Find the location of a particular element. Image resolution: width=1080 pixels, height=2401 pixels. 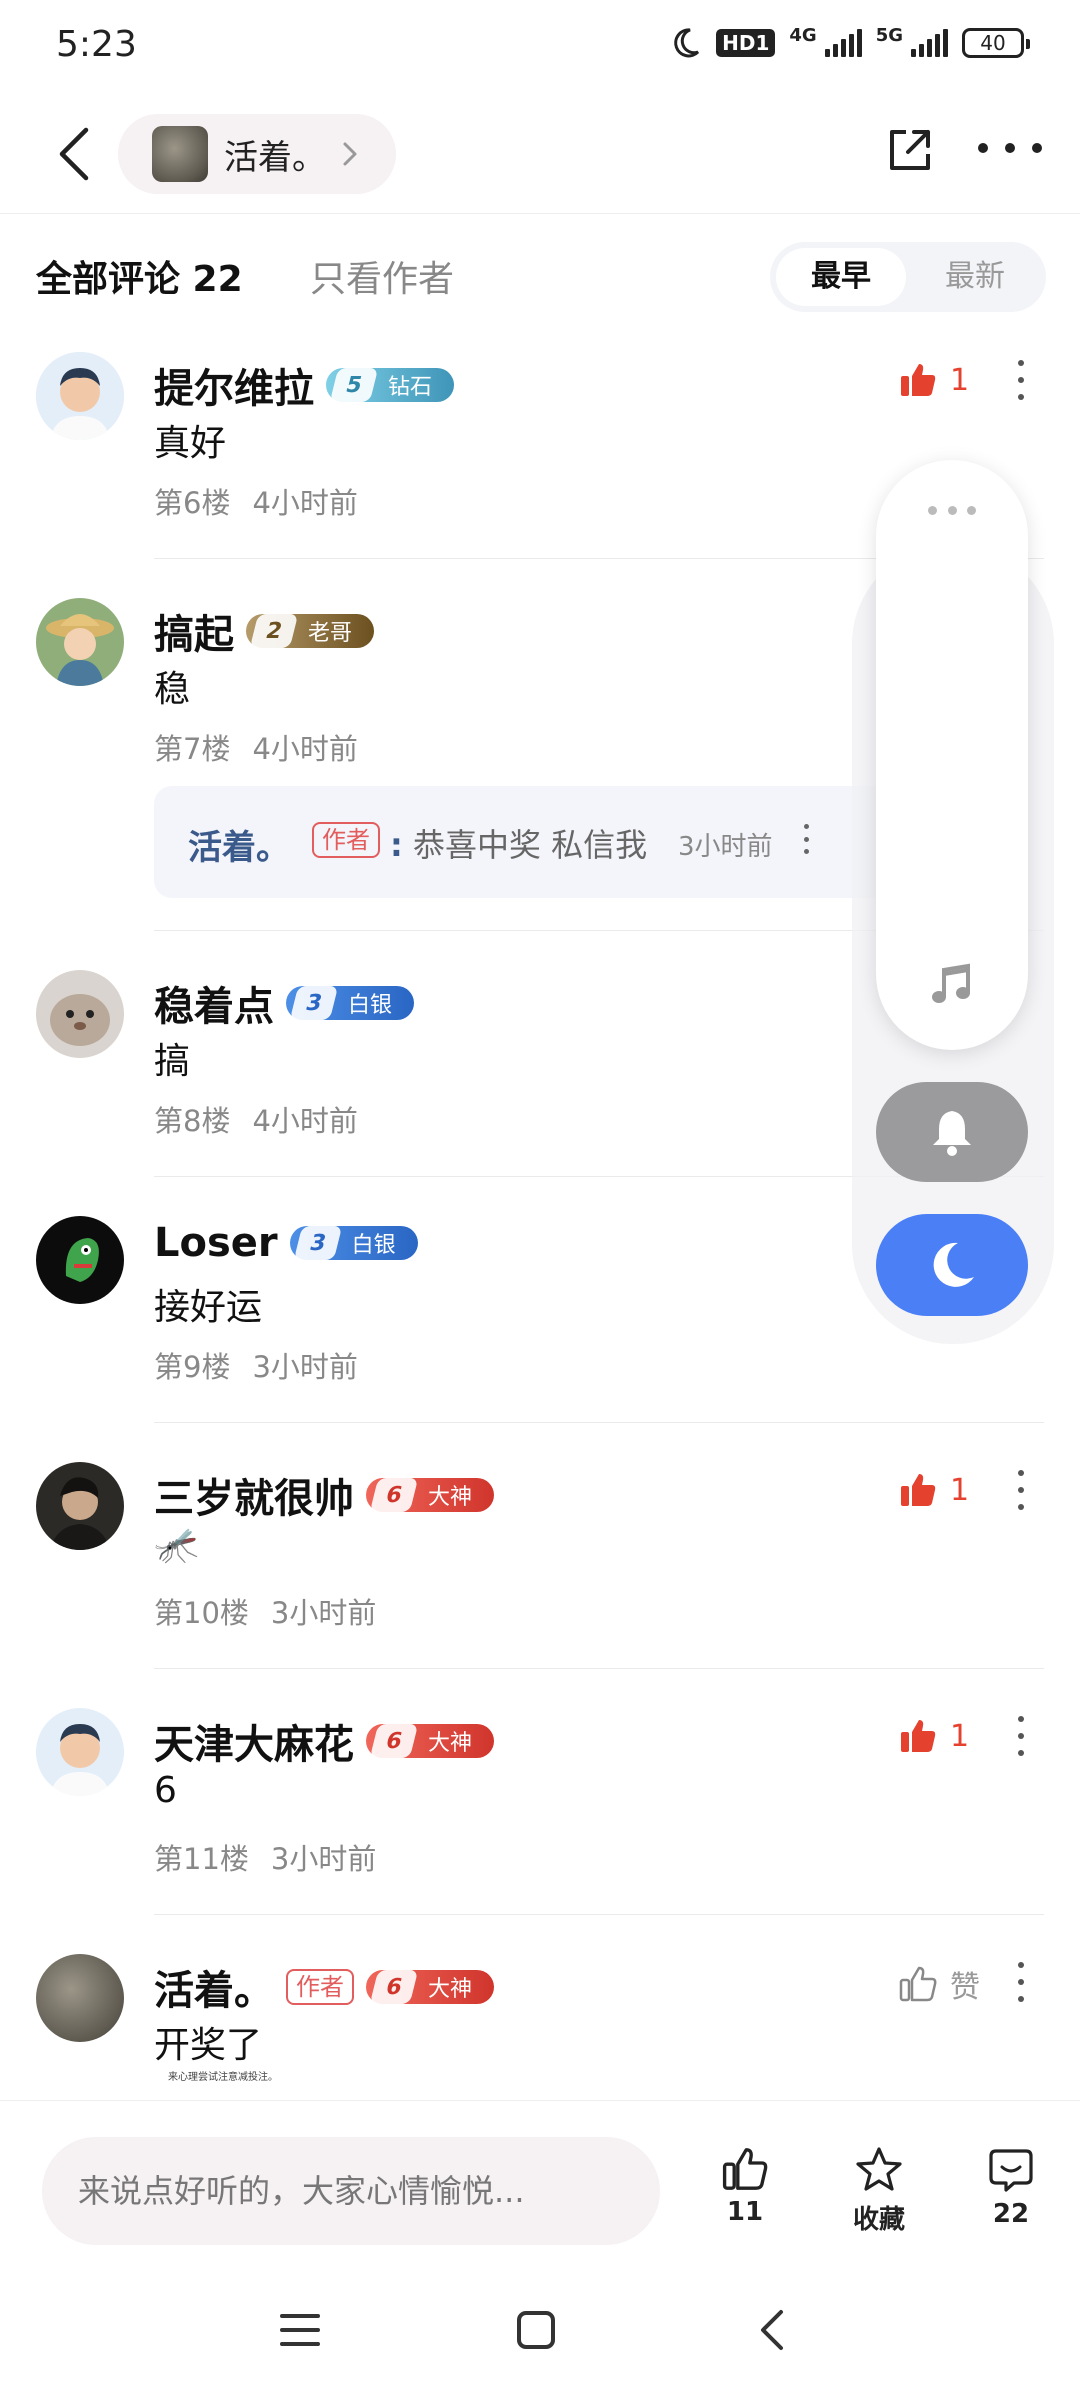

reply-username: 活着。 is located at coordinates (239, 844).